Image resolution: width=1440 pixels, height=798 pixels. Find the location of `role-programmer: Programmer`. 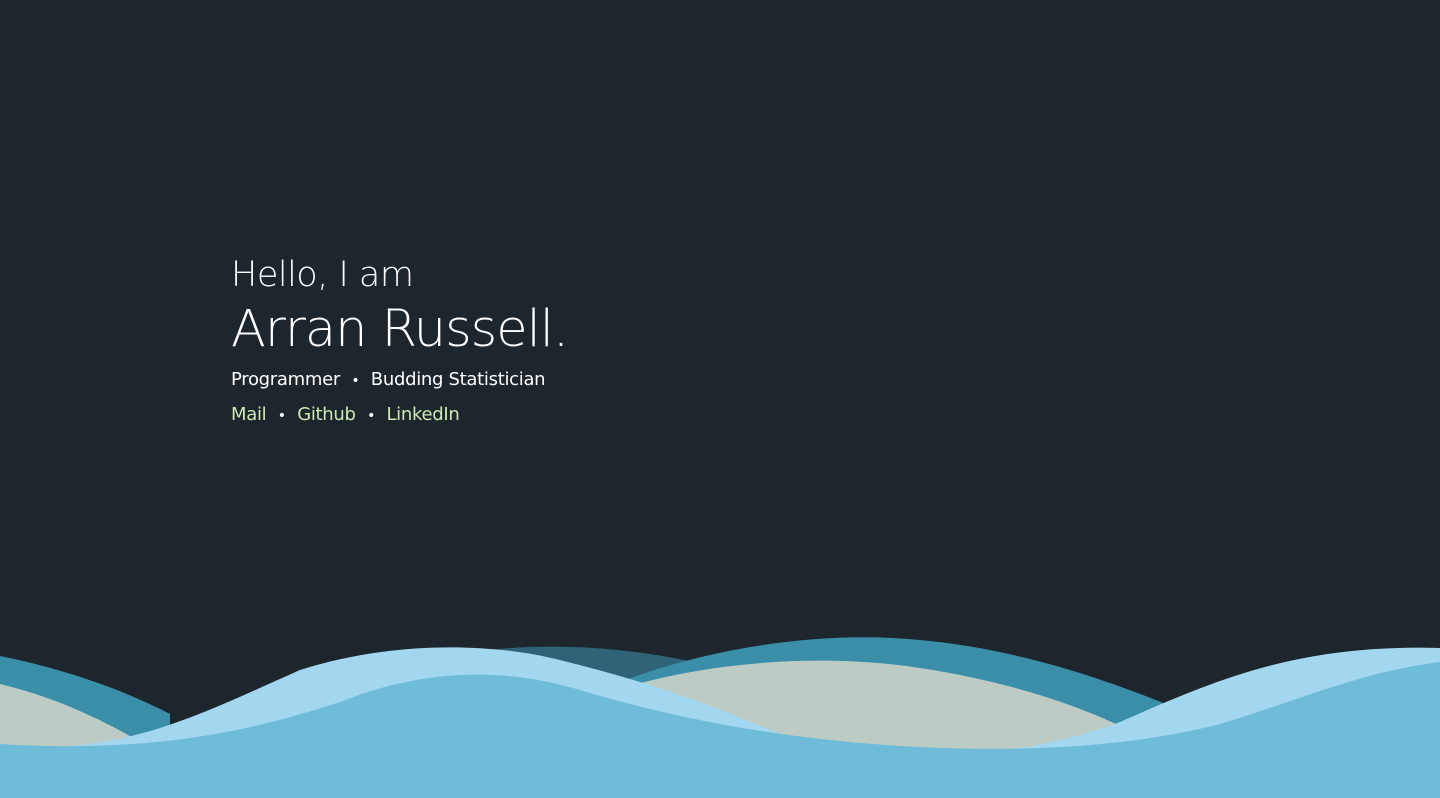

role-programmer: Programmer is located at coordinates (285, 379).